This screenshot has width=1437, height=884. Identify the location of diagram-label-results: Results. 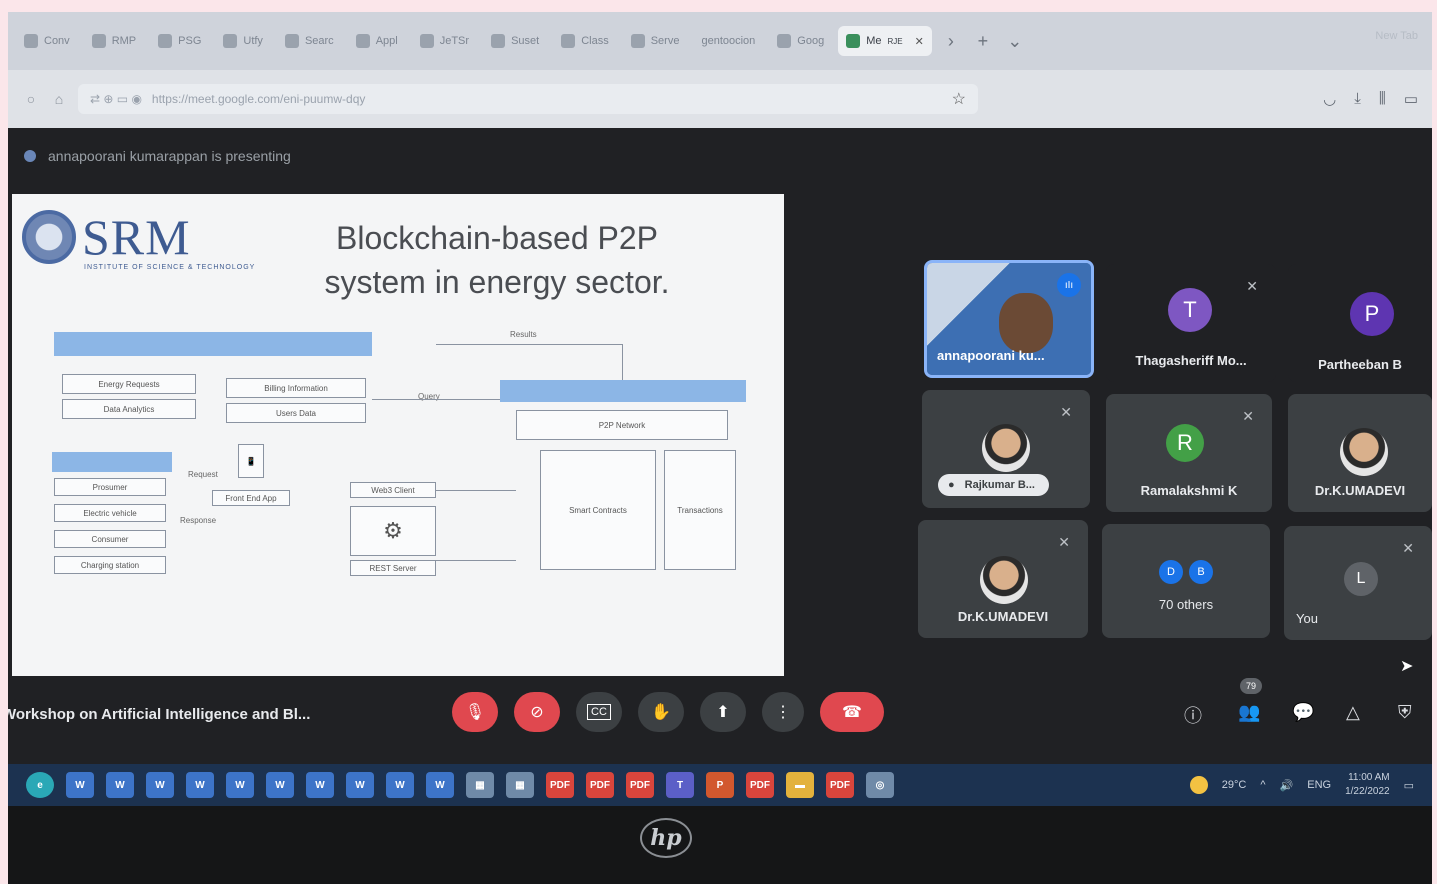
(523, 334).